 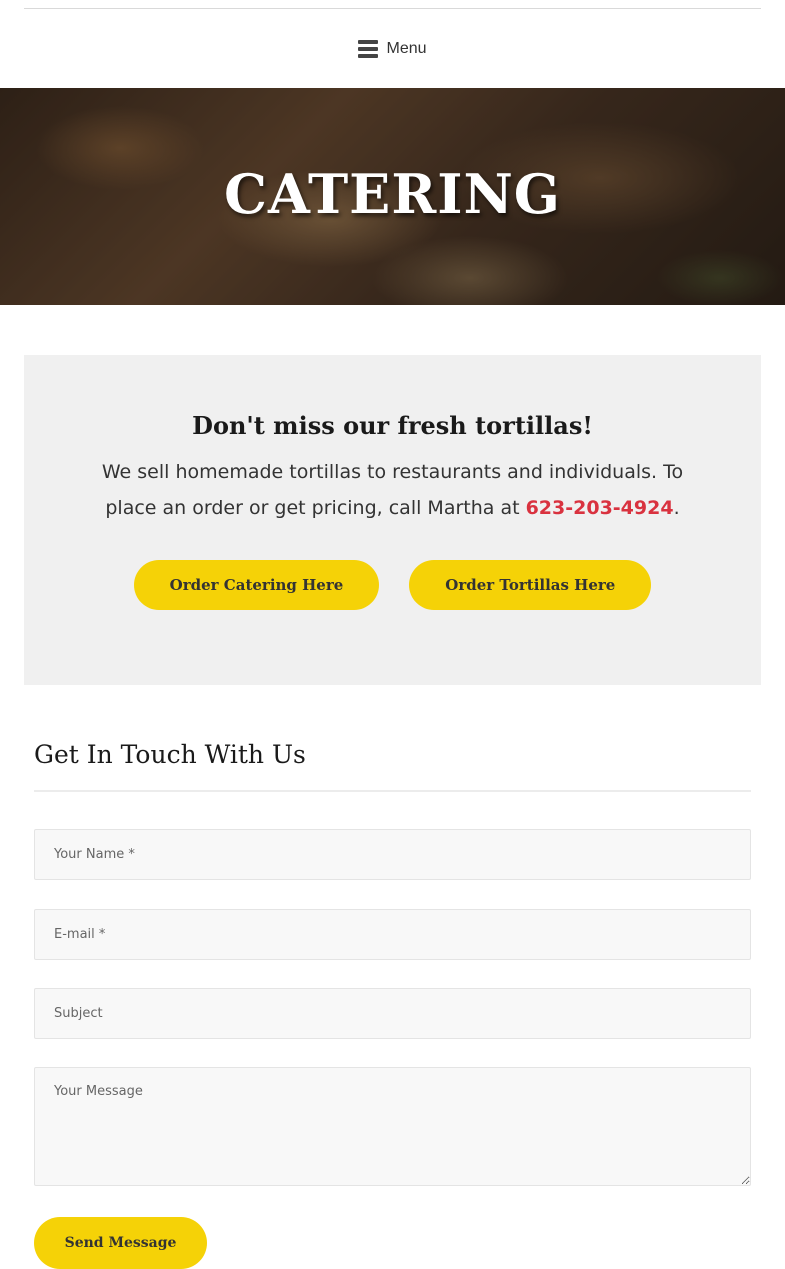 What do you see at coordinates (676, 508) in the screenshot?
I see `promo-text-end: .` at bounding box center [676, 508].